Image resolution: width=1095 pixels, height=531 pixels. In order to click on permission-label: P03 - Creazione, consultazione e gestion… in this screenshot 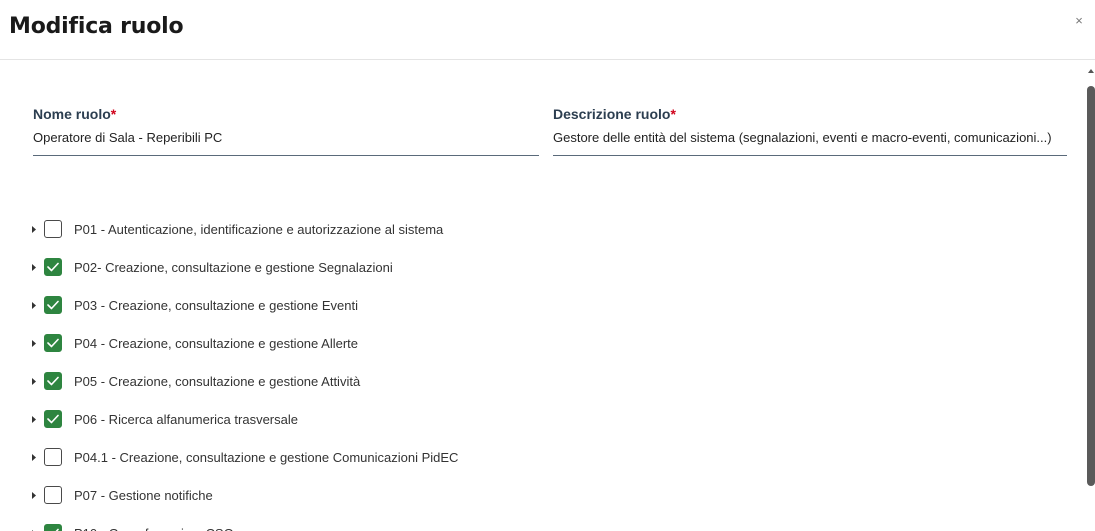, I will do `click(216, 305)`.